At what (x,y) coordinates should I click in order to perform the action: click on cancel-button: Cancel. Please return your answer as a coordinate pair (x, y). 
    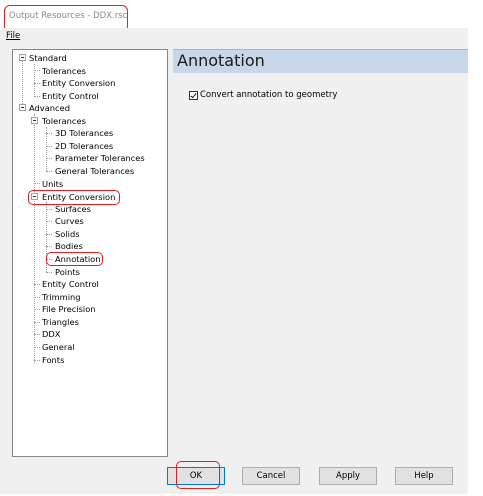
    Looking at the image, I should click on (271, 476).